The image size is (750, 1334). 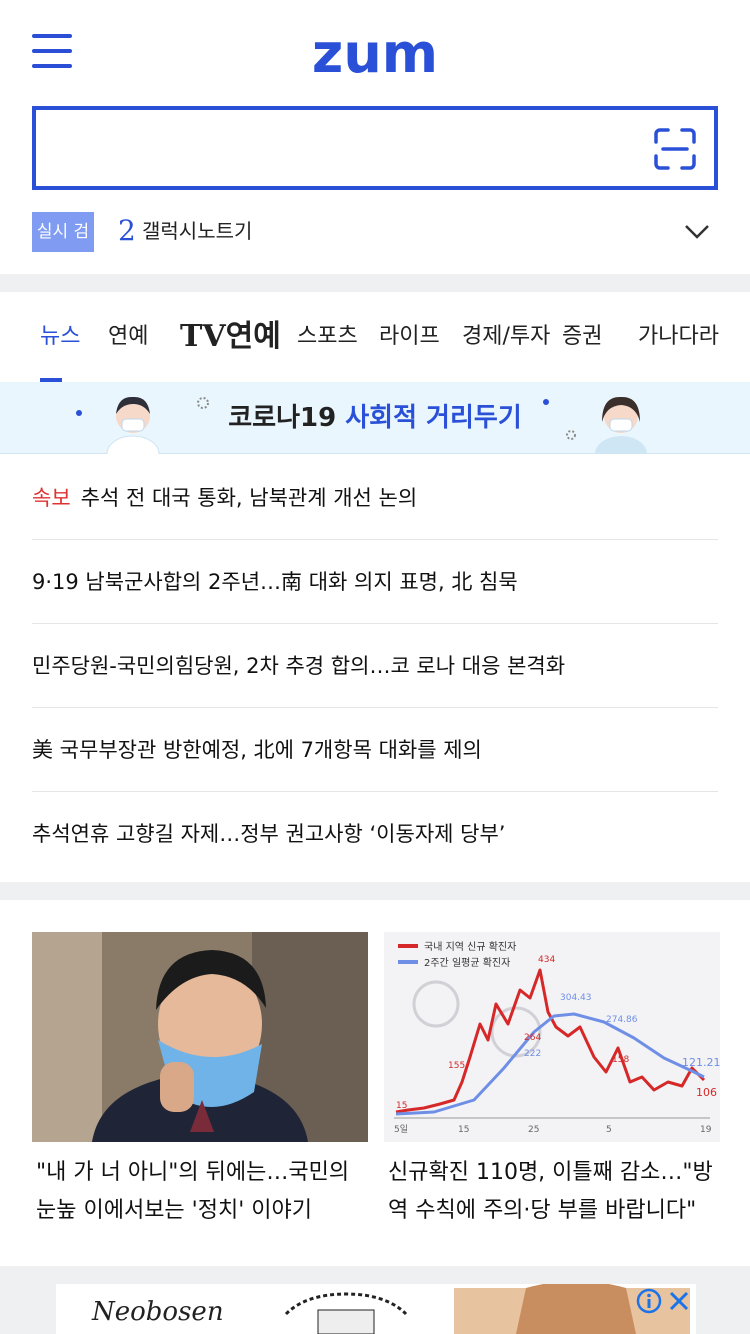 What do you see at coordinates (533, 1130) in the screenshot?
I see `x-tick: 25` at bounding box center [533, 1130].